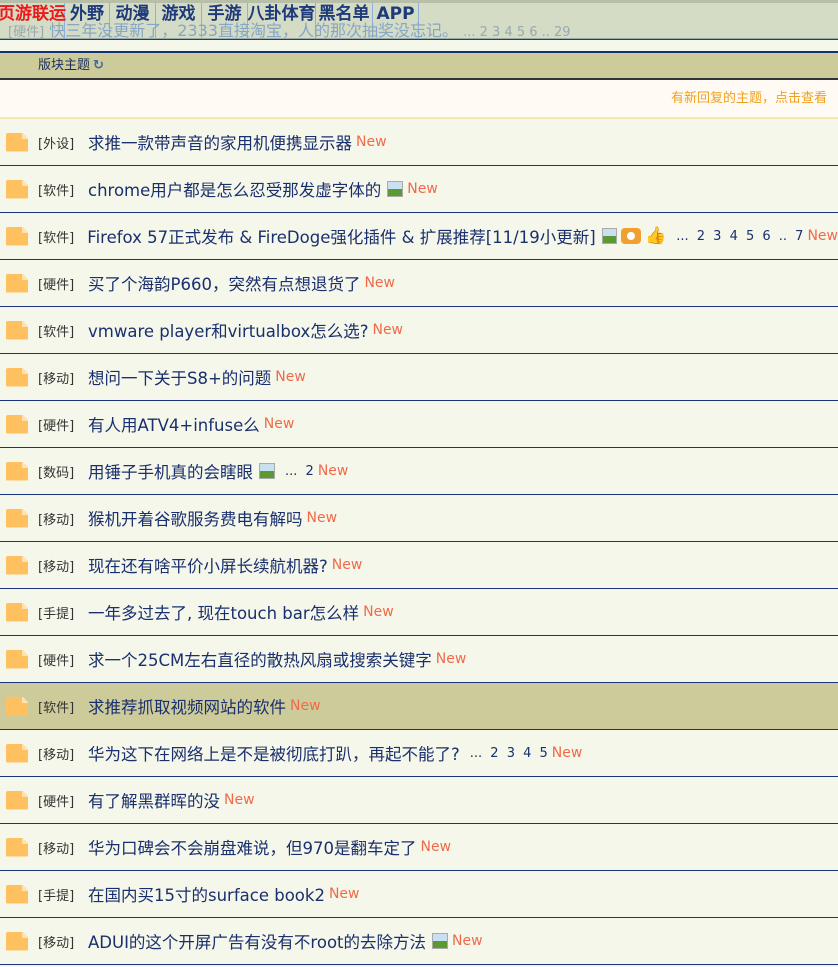  What do you see at coordinates (133, 21) in the screenshot?
I see `nav-tab: 动漫` at bounding box center [133, 21].